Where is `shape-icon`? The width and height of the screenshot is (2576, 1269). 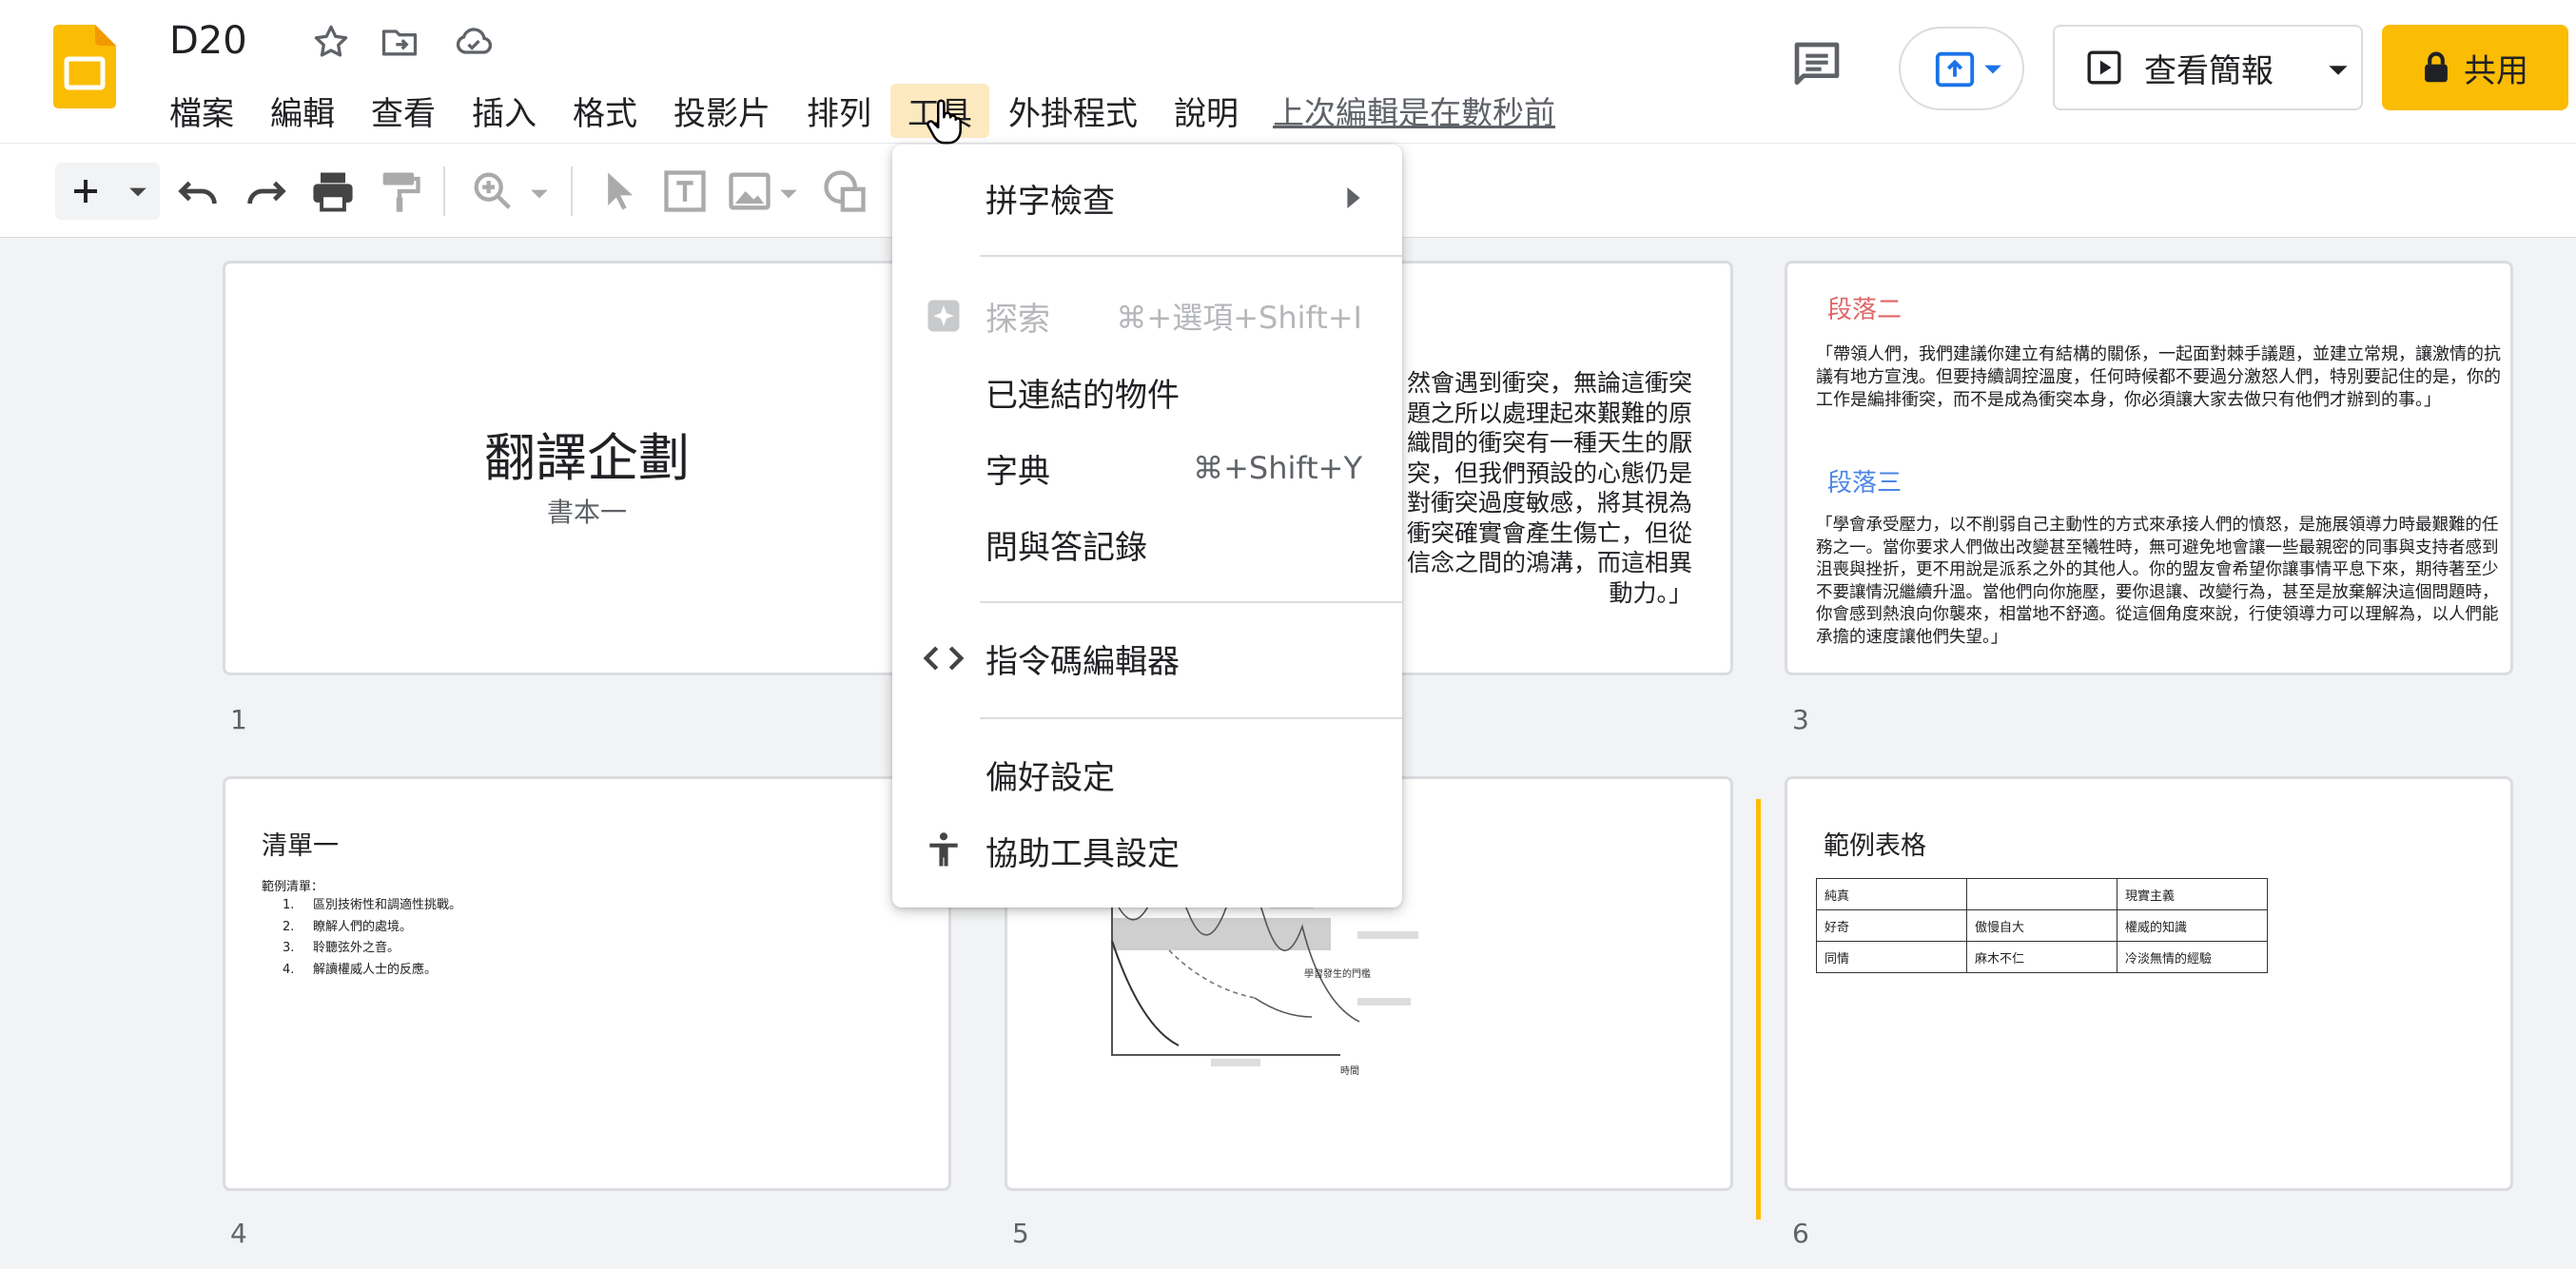 shape-icon is located at coordinates (845, 191).